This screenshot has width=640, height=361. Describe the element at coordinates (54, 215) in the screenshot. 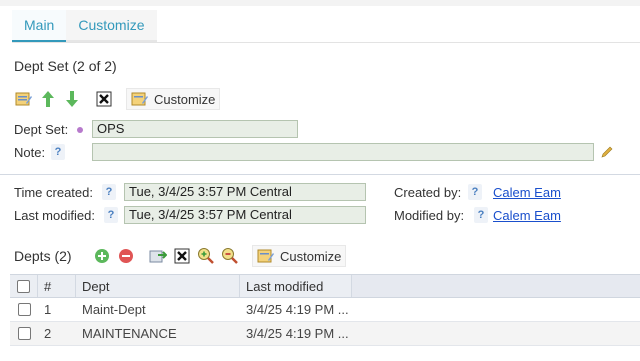

I see `last-modified-label: Last modified:` at that location.